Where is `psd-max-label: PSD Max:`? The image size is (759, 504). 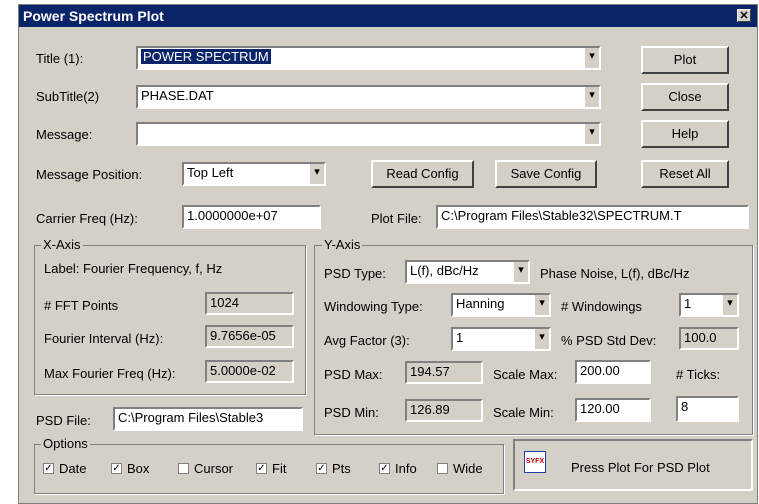
psd-max-label: PSD Max: is located at coordinates (353, 374).